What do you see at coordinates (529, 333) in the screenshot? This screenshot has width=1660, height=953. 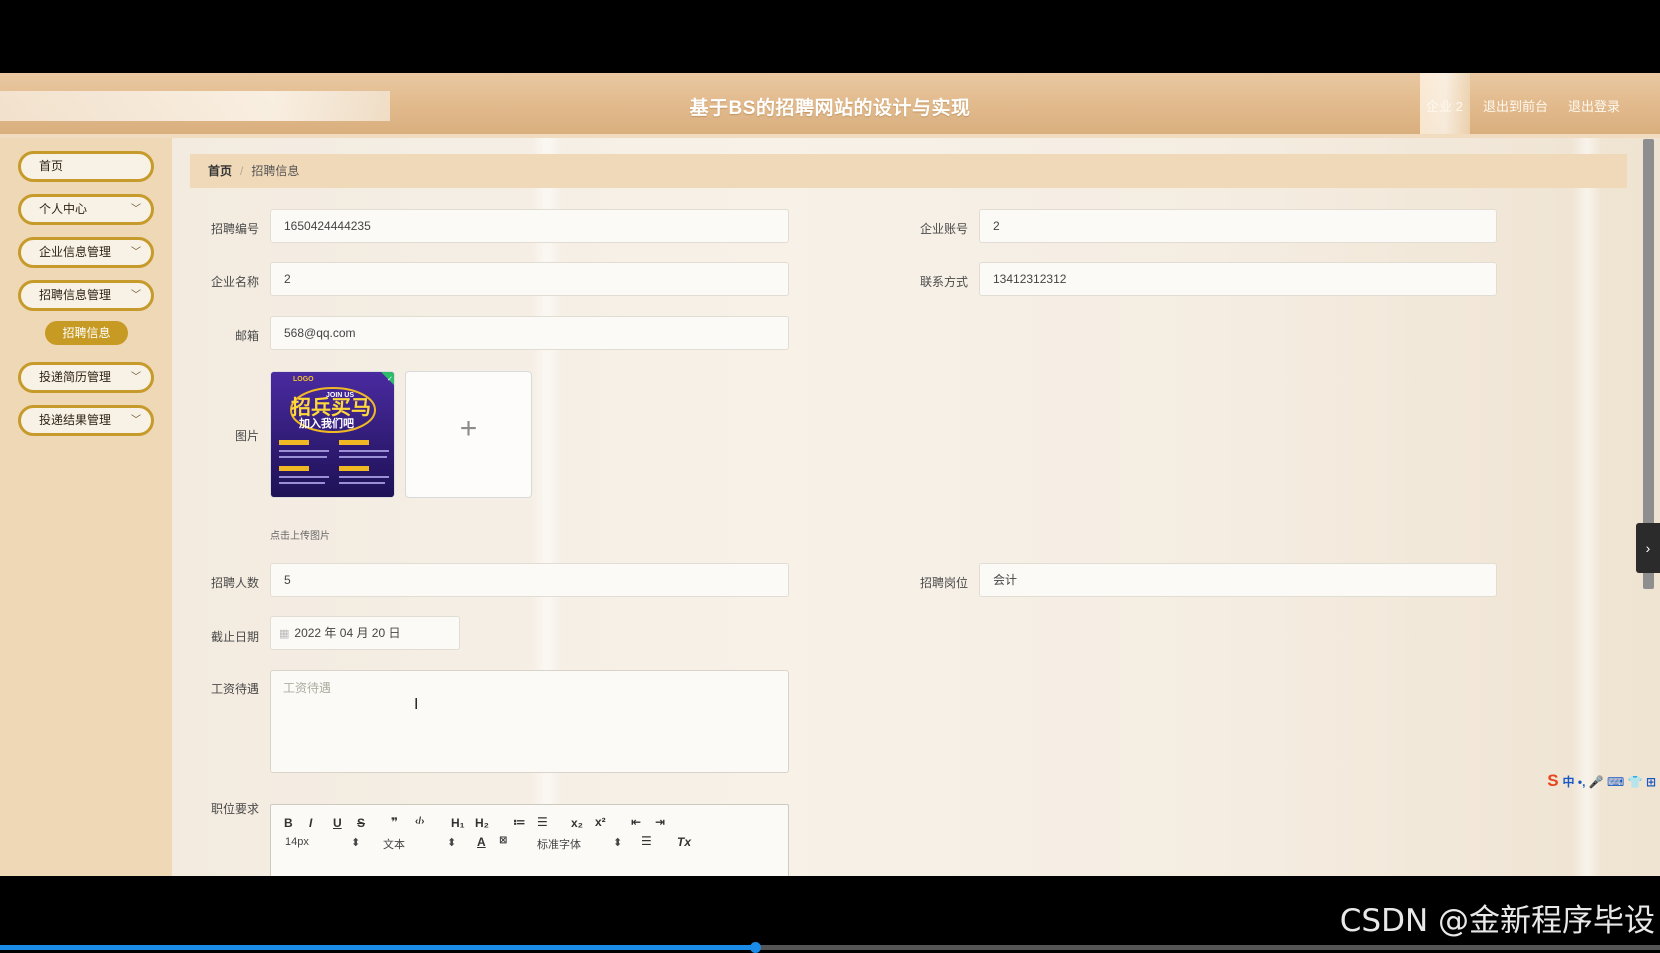 I see `email-field: 568@qq.com` at bounding box center [529, 333].